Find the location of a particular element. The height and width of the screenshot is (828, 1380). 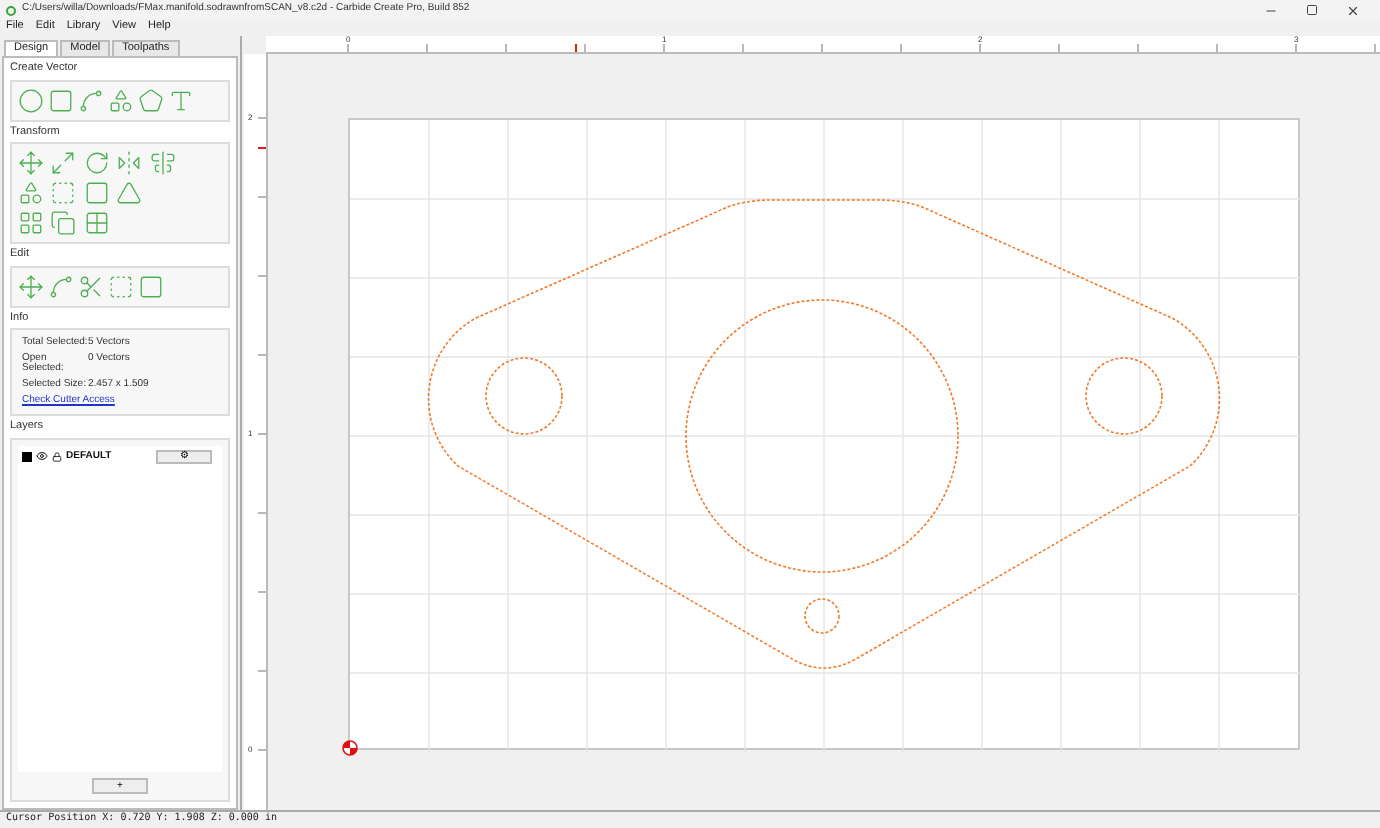

circle-icon is located at coordinates (31, 100).